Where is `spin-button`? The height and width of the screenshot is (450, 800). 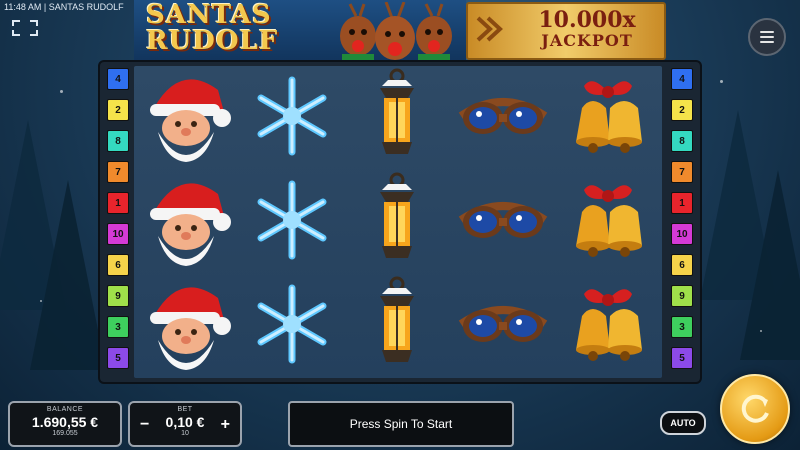 spin-button is located at coordinates (755, 409).